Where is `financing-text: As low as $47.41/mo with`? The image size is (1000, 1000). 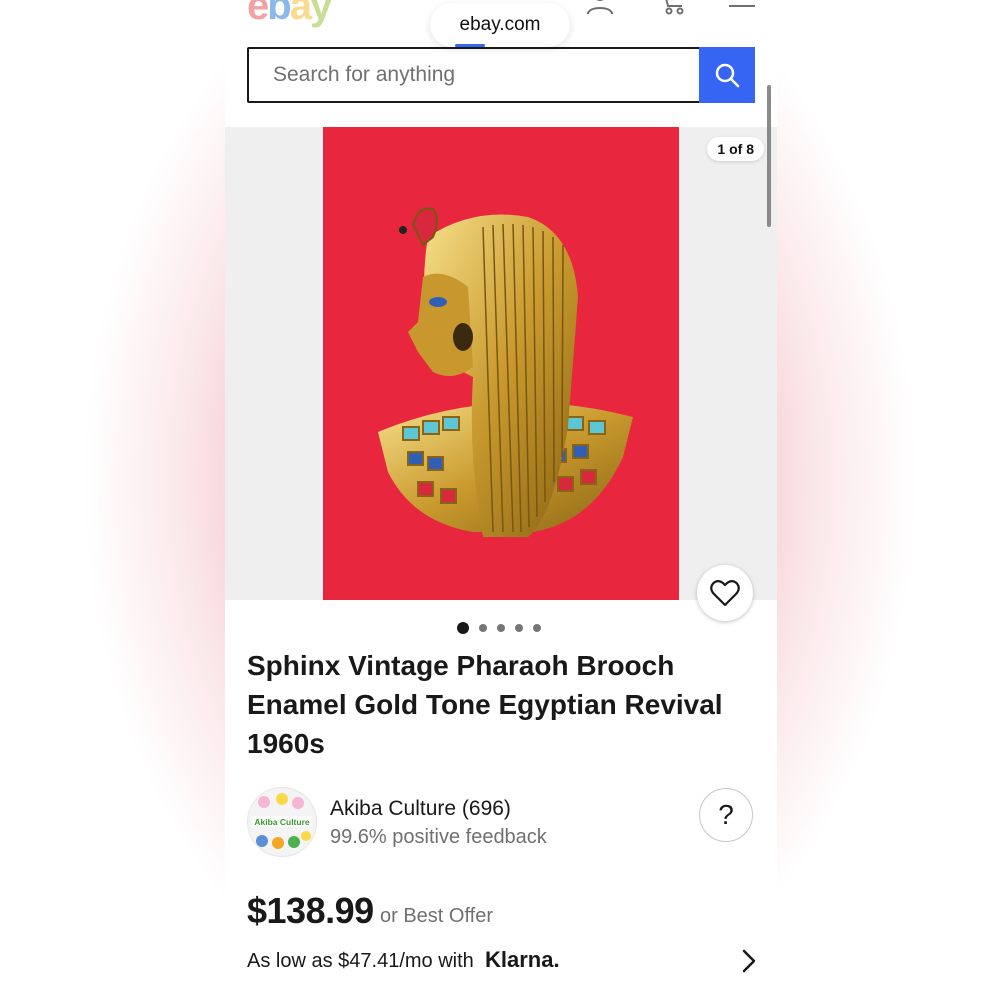
financing-text: As low as $47.41/mo with is located at coordinates (360, 961).